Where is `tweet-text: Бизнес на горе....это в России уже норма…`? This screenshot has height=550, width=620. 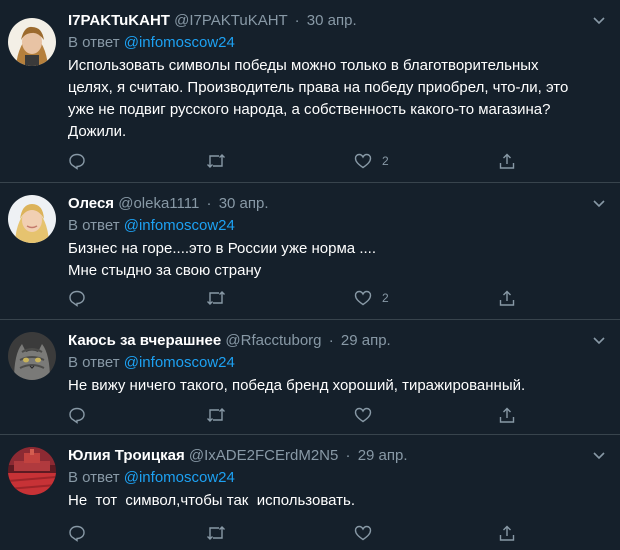 tweet-text: Бизнес на горе....это в России уже норма… is located at coordinates (337, 260).